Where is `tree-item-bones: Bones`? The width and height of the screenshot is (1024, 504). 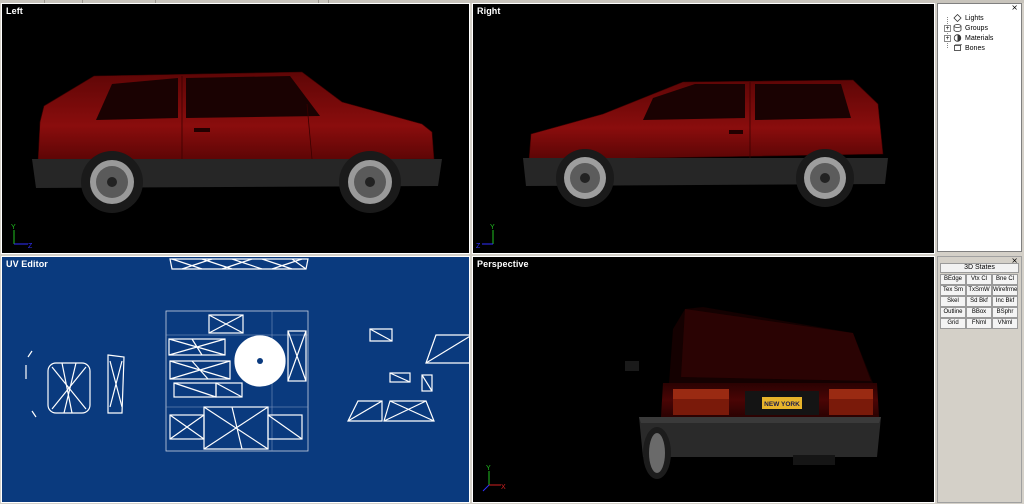 tree-item-bones: Bones is located at coordinates (983, 48).